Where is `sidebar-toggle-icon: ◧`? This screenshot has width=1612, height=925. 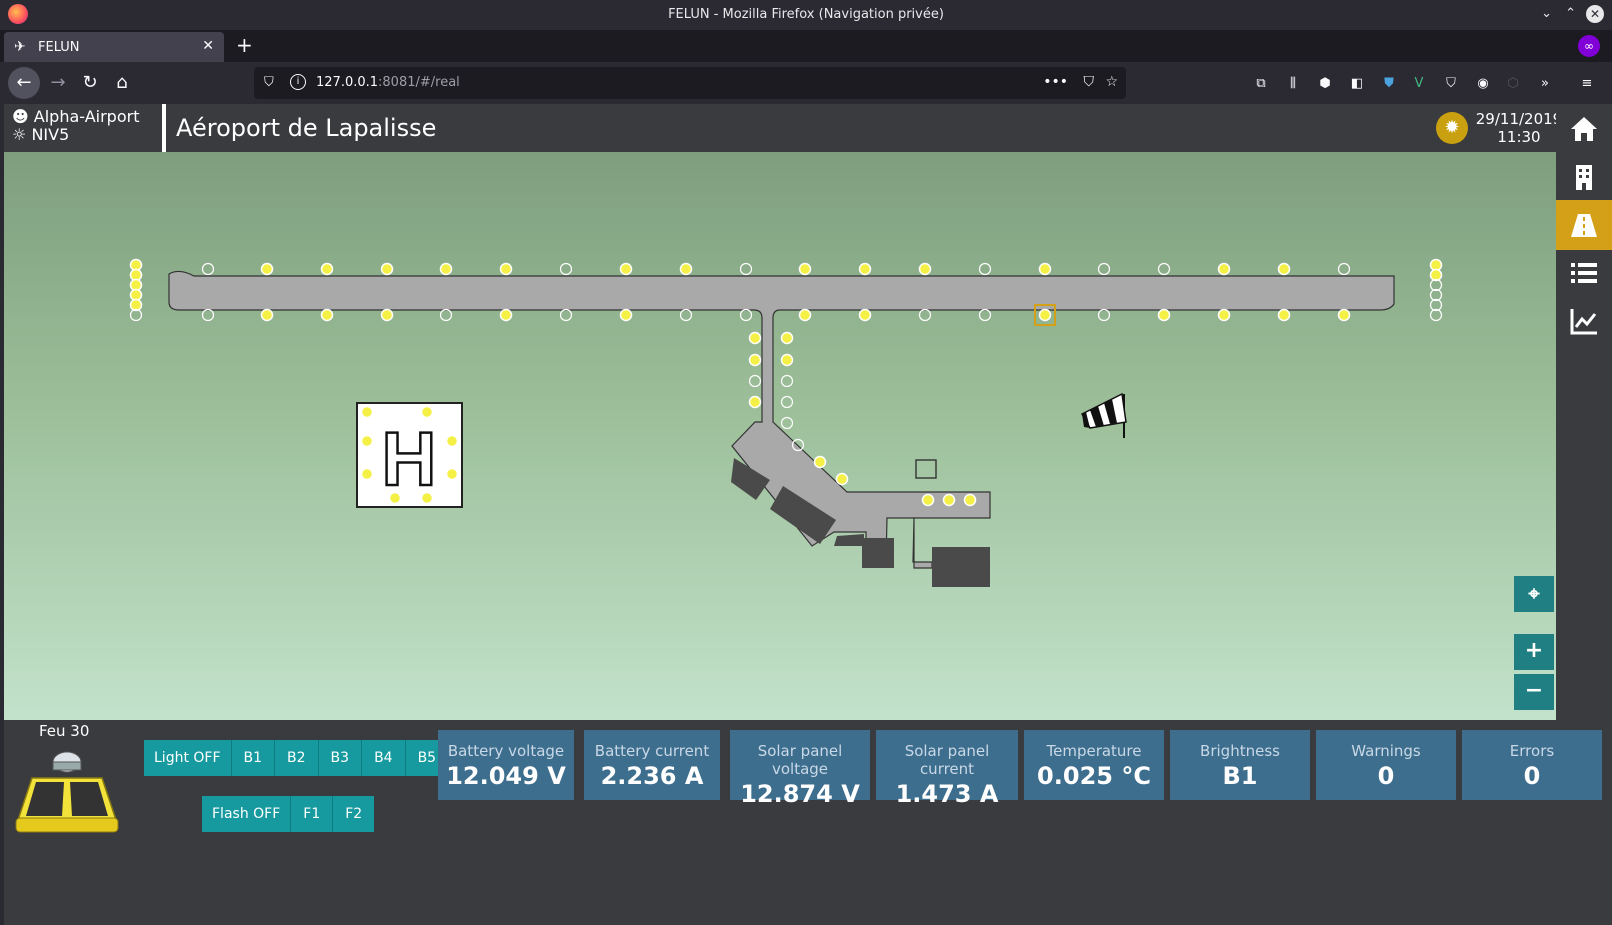 sidebar-toggle-icon: ◧ is located at coordinates (1357, 84).